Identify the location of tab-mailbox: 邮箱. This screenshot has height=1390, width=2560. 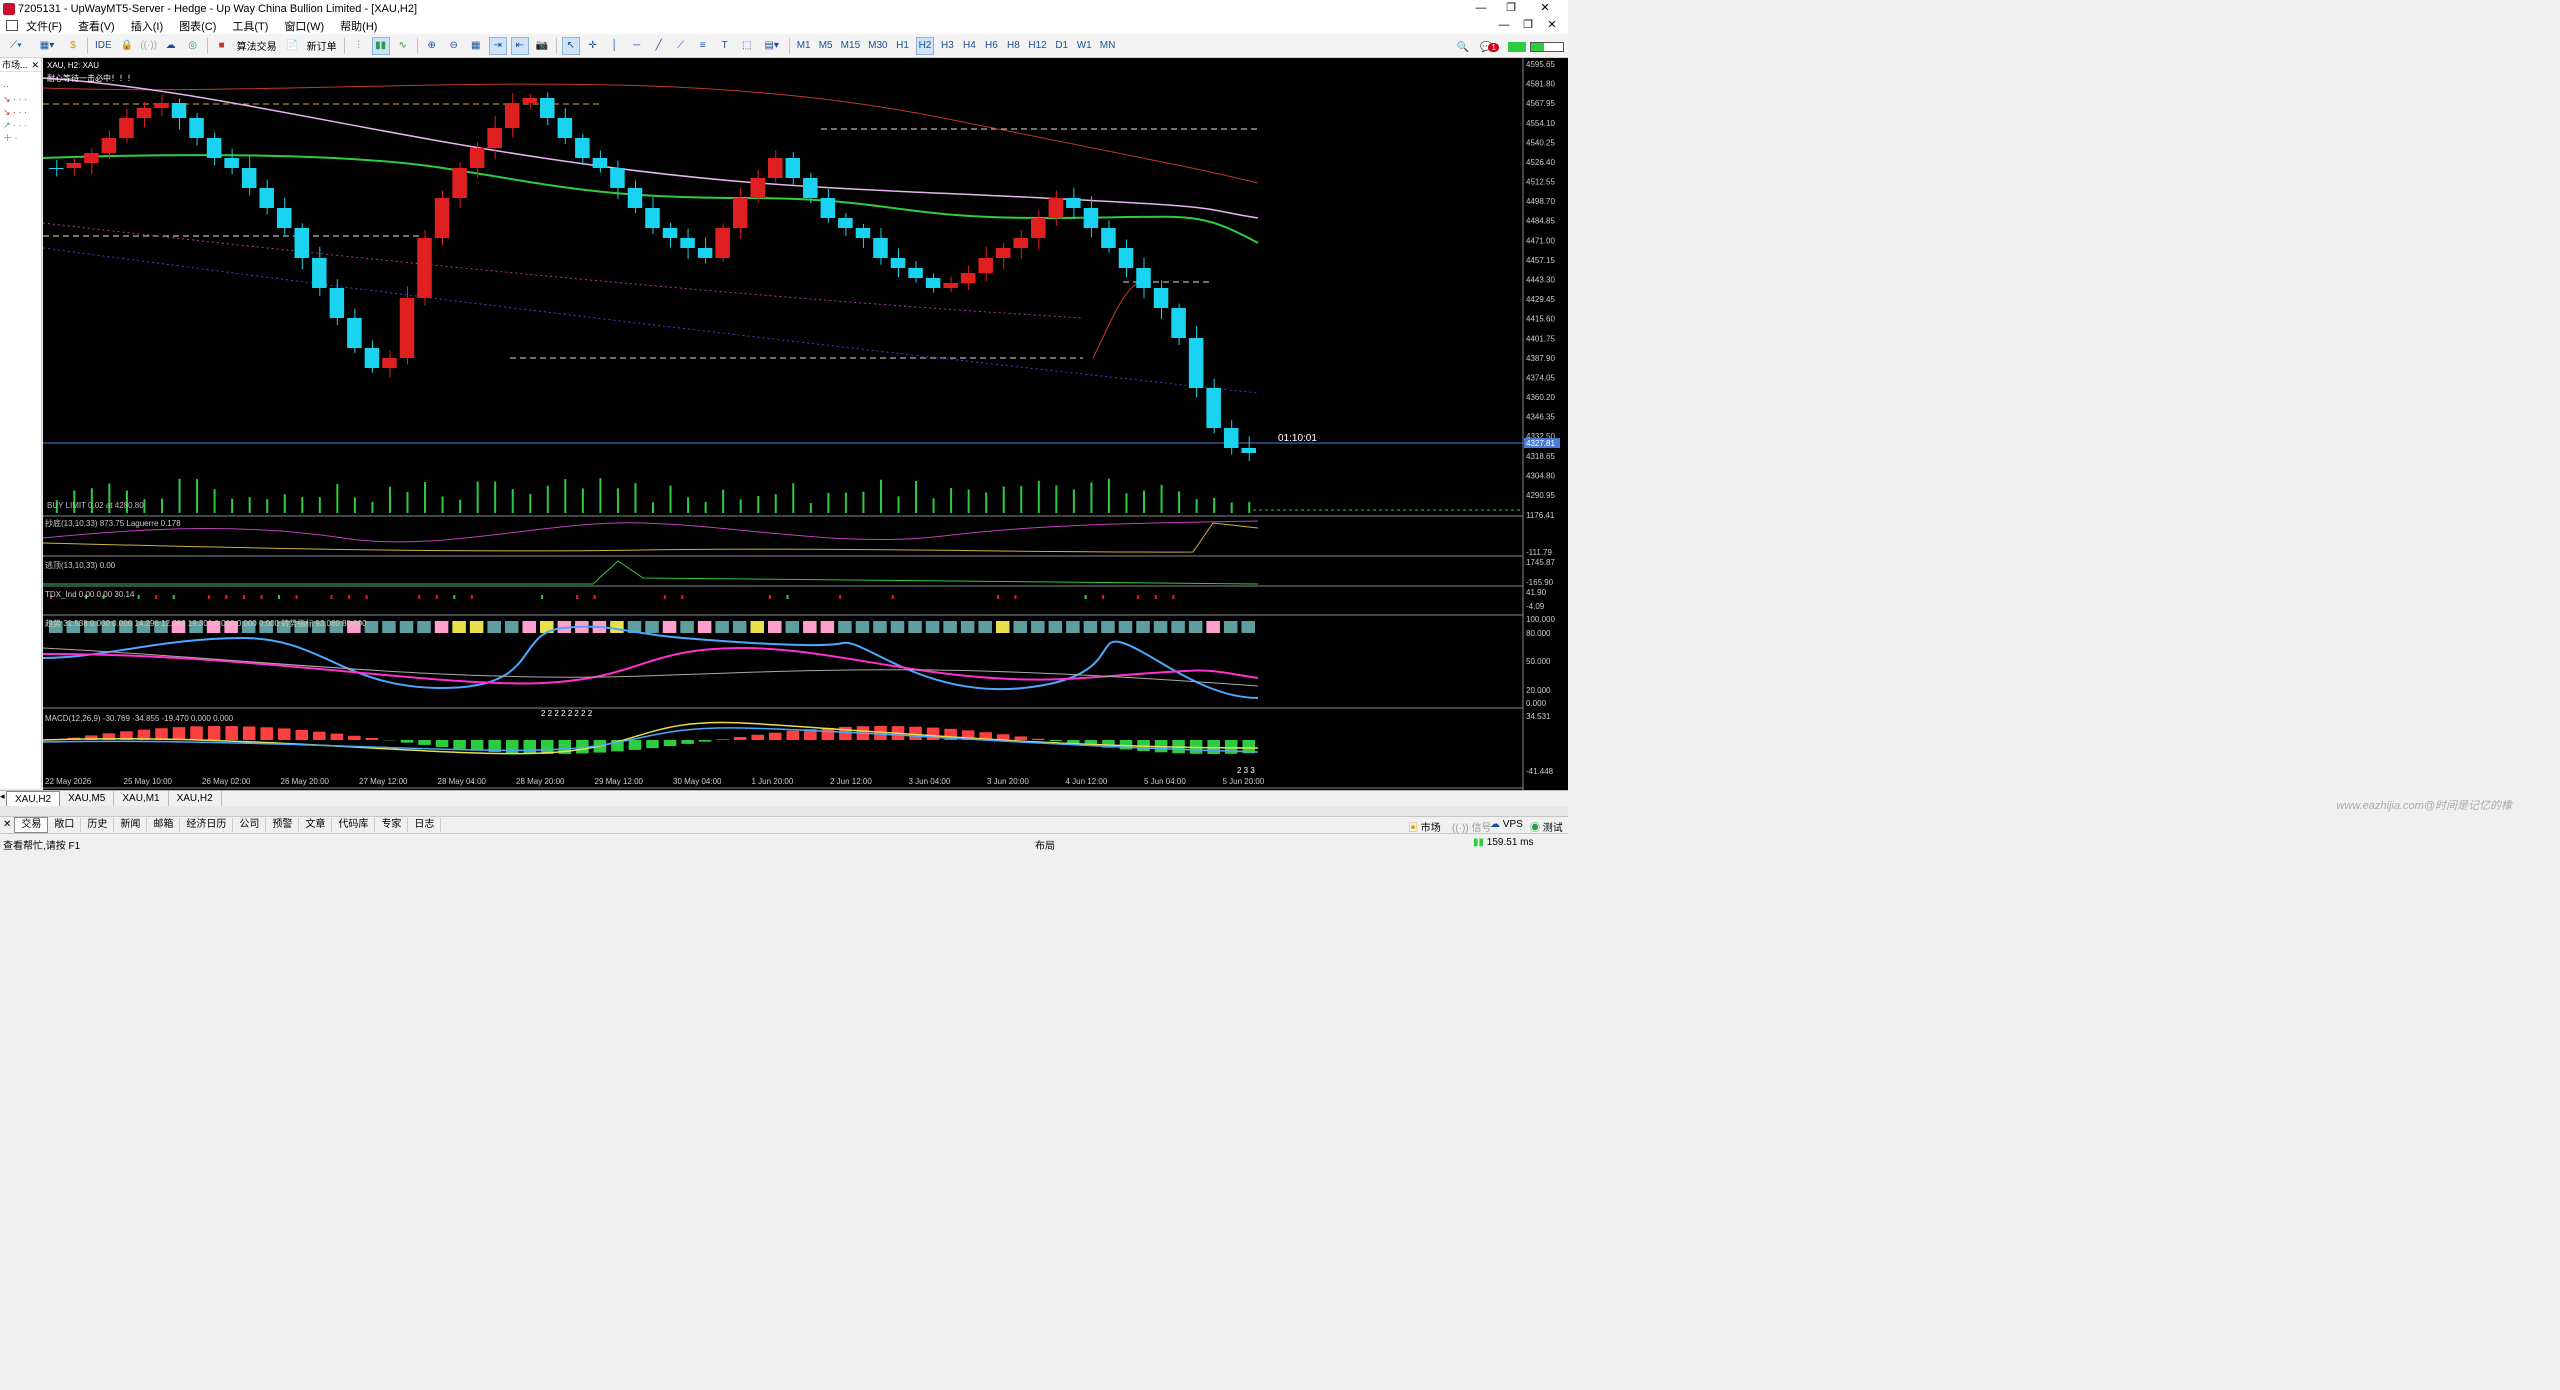
(164, 825).